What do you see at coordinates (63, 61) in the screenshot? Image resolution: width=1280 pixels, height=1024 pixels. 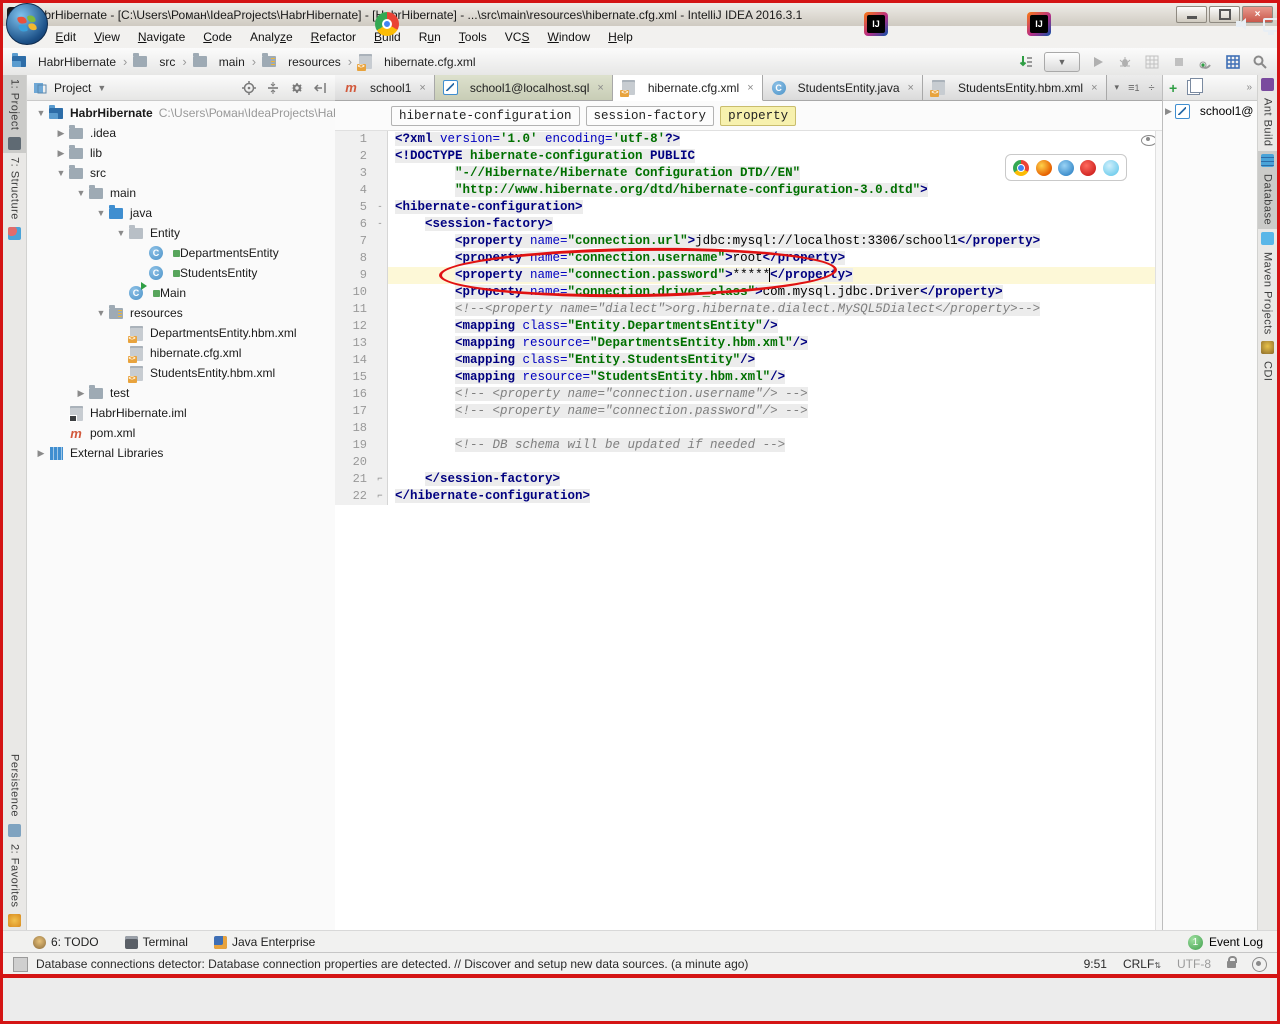 I see `breadcrumb-item-habrhibernate: HabrHibernate` at bounding box center [63, 61].